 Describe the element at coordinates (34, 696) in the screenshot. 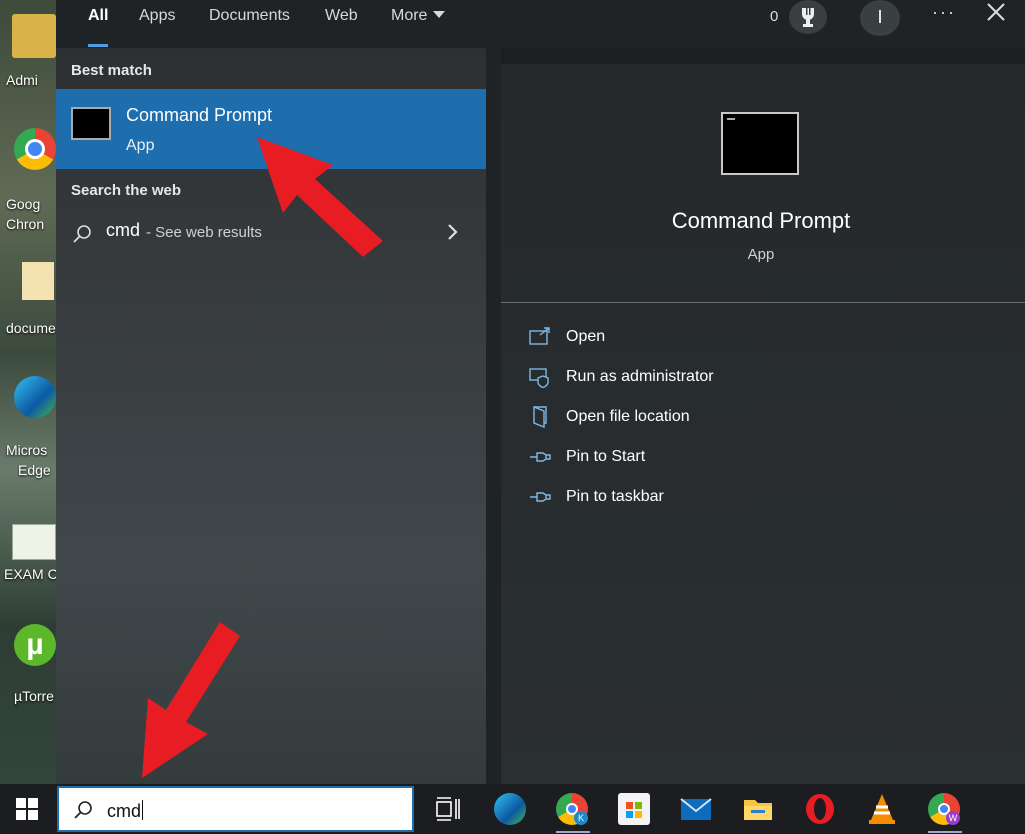

I see `desktop-icon-label: µTorre` at that location.